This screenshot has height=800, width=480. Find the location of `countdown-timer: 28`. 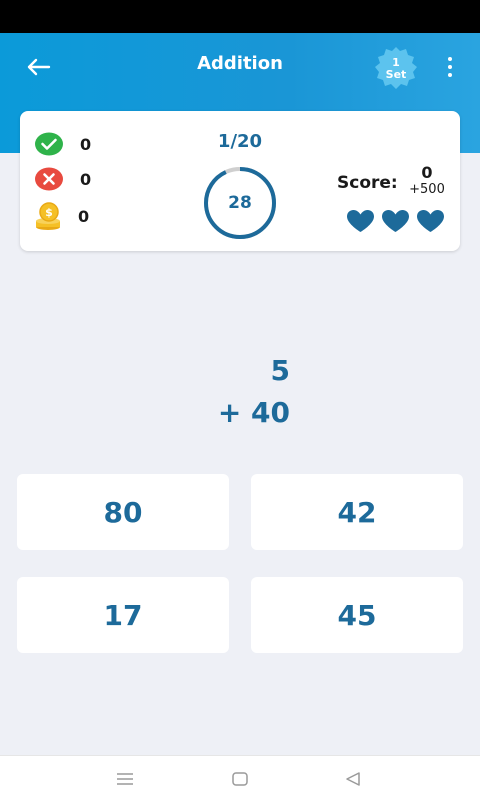

countdown-timer: 28 is located at coordinates (240, 203).